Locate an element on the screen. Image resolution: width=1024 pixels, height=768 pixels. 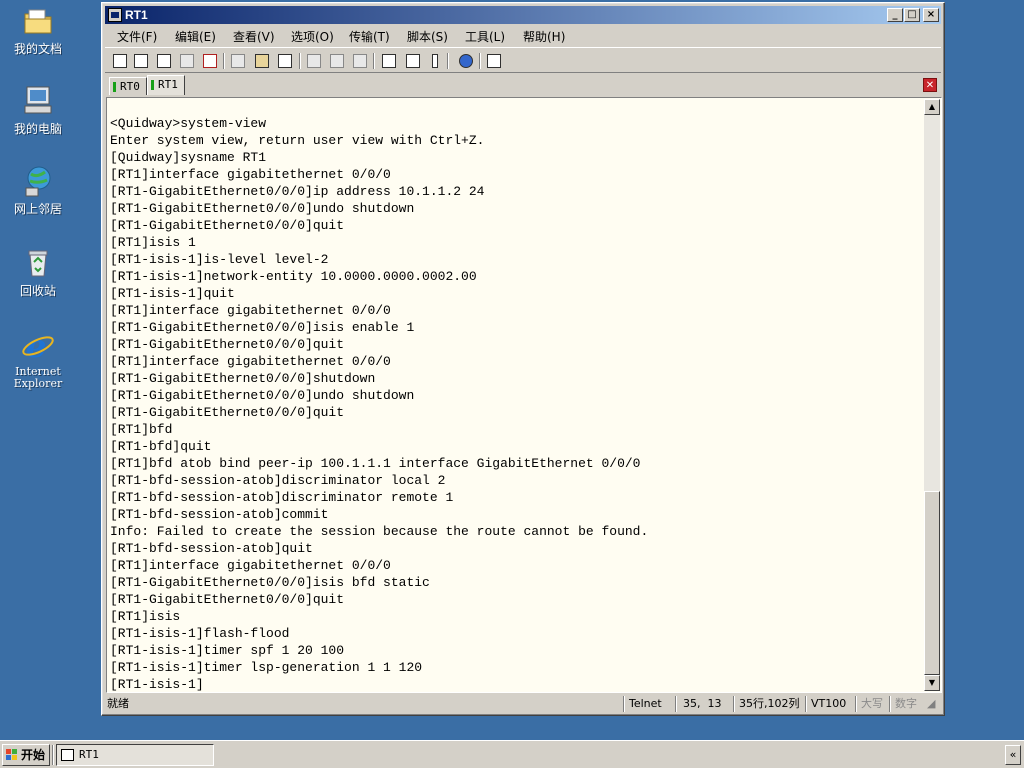
terminal-line: [RT1-bfd-session-atob]commit is located at coordinates (219, 514).